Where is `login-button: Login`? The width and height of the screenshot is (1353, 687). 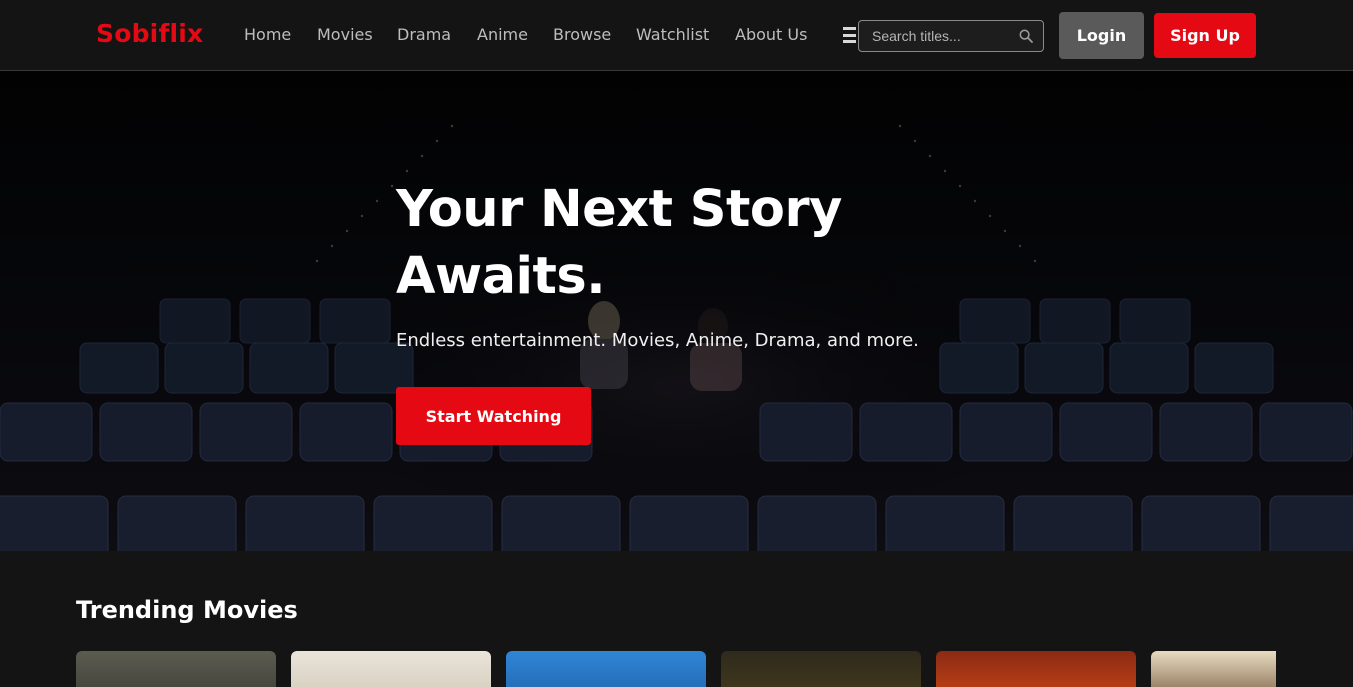 login-button: Login is located at coordinates (1101, 35).